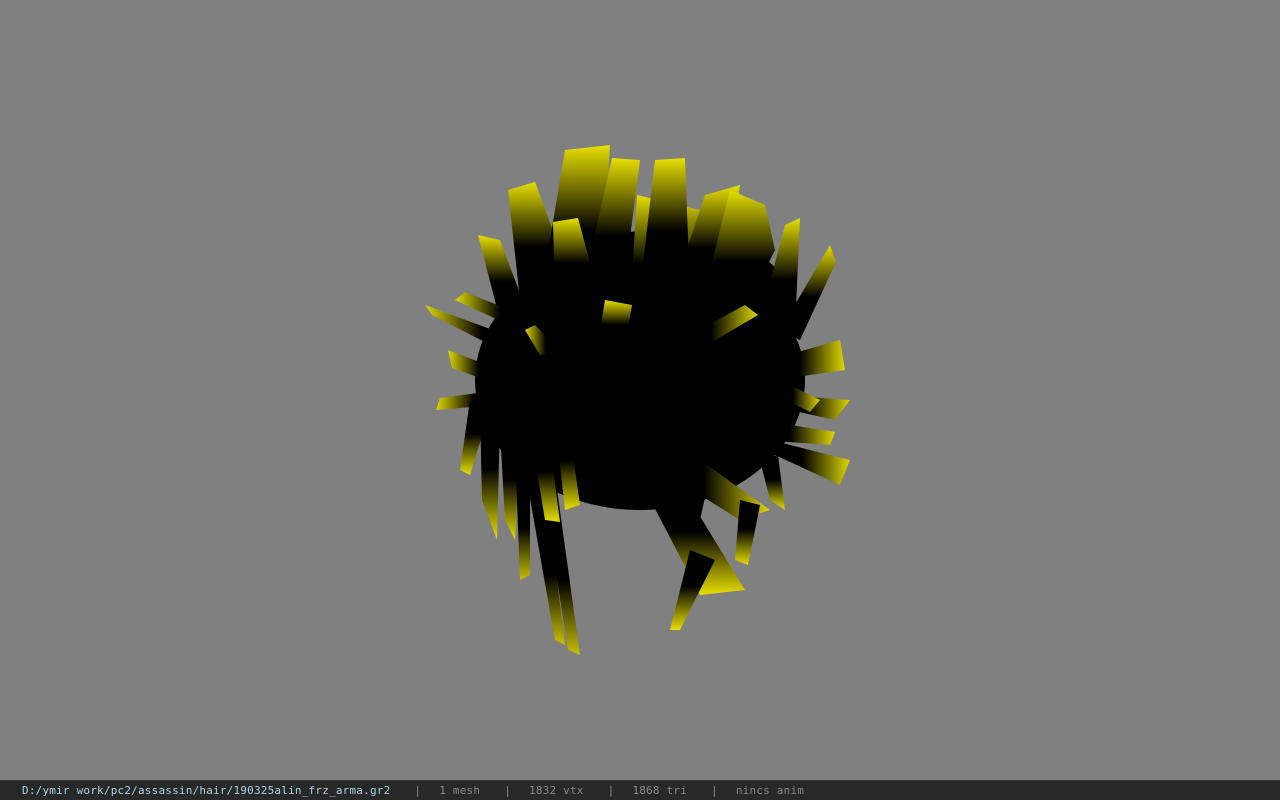 The height and width of the screenshot is (800, 1280). What do you see at coordinates (460, 790) in the screenshot?
I see `mesh-count: 1 mesh` at bounding box center [460, 790].